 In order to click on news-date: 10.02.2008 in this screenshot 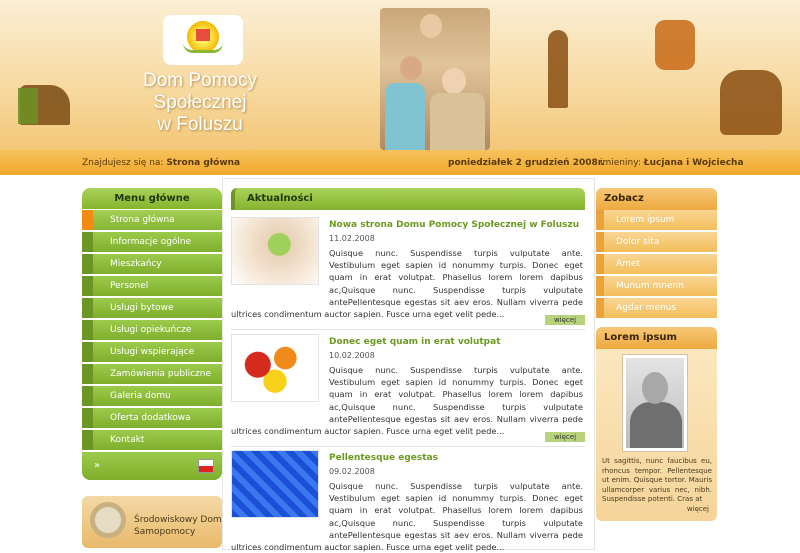, I will do `click(352, 355)`.